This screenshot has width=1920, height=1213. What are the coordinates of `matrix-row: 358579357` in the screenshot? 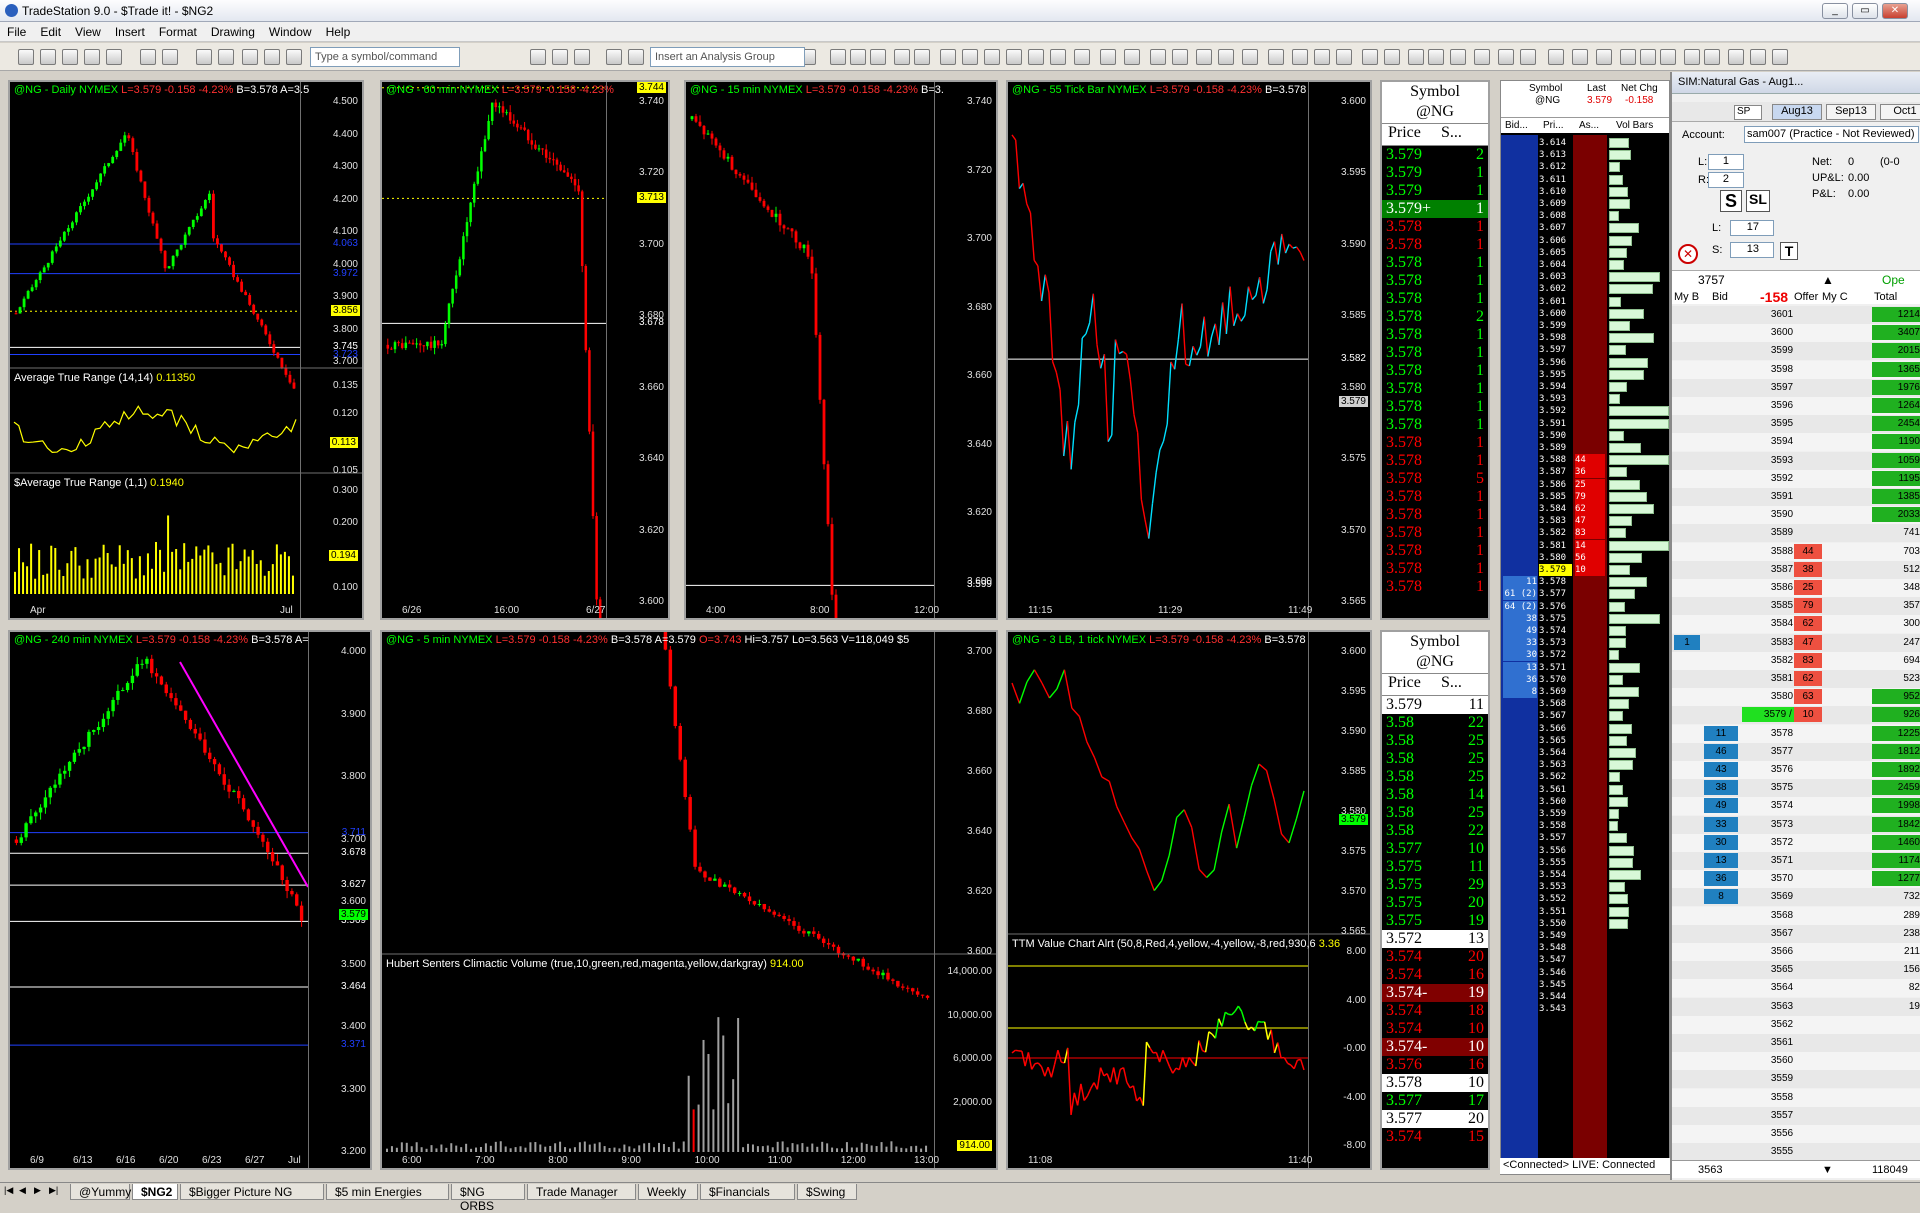 It's located at (1796, 606).